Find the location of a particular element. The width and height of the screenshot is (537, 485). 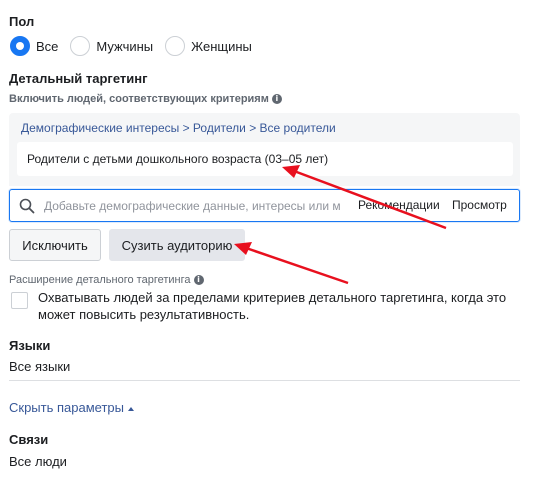

expansion-title: Расширение детального таргетинга i is located at coordinates (106, 280).